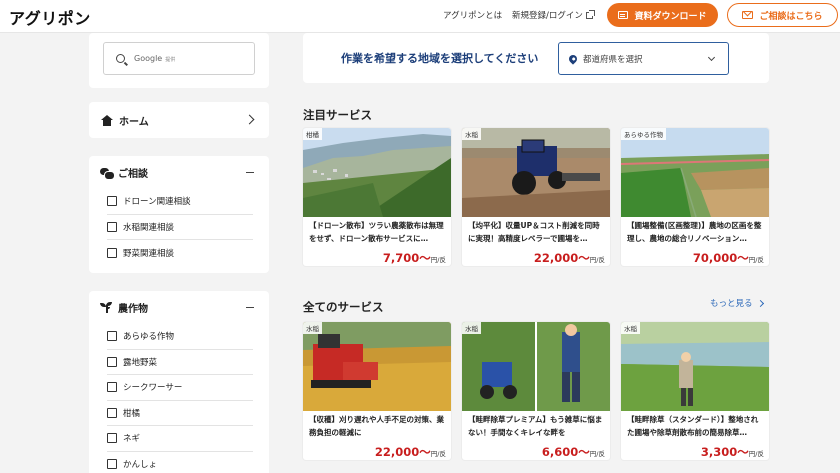 This screenshot has height=473, width=840. What do you see at coordinates (728, 258) in the screenshot?
I see `service-price: 70,000〜円/反` at bounding box center [728, 258].